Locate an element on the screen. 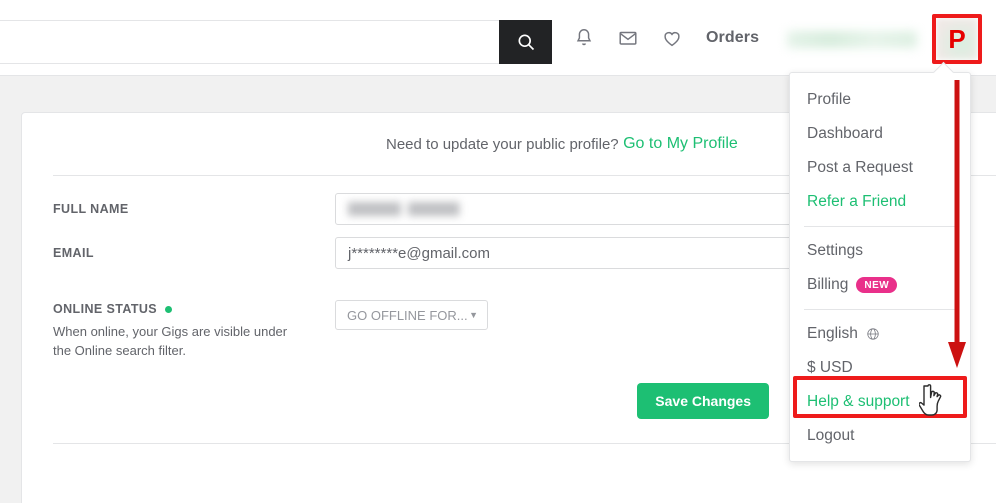  menu-item-label: Post a Request is located at coordinates (860, 167).